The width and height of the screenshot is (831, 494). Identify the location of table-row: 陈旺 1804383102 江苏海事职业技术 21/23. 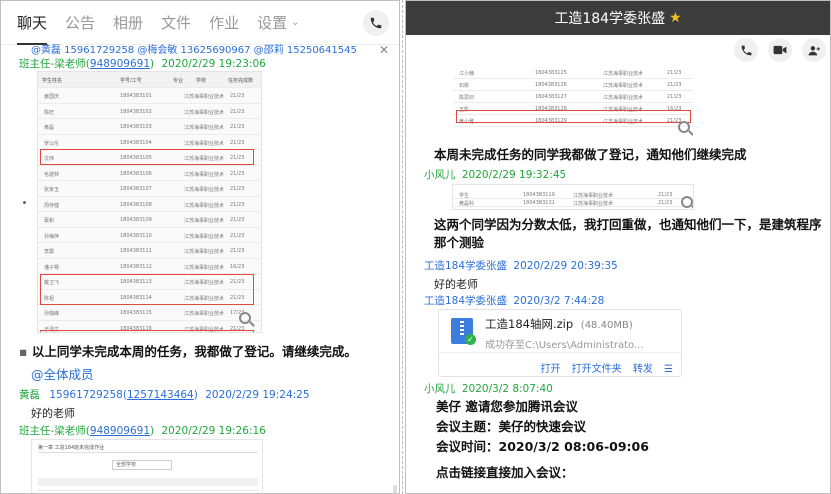
(149, 111).